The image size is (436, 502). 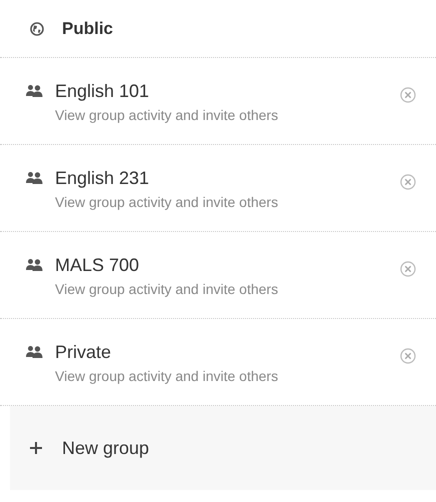 I want to click on group-name: English 231, so click(x=227, y=178).